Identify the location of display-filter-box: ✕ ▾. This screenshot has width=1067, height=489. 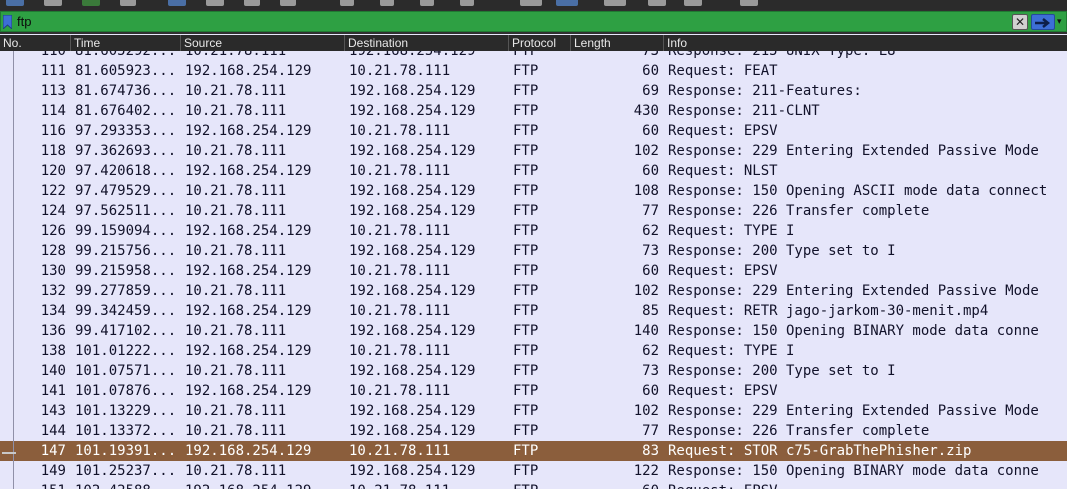
(533, 21).